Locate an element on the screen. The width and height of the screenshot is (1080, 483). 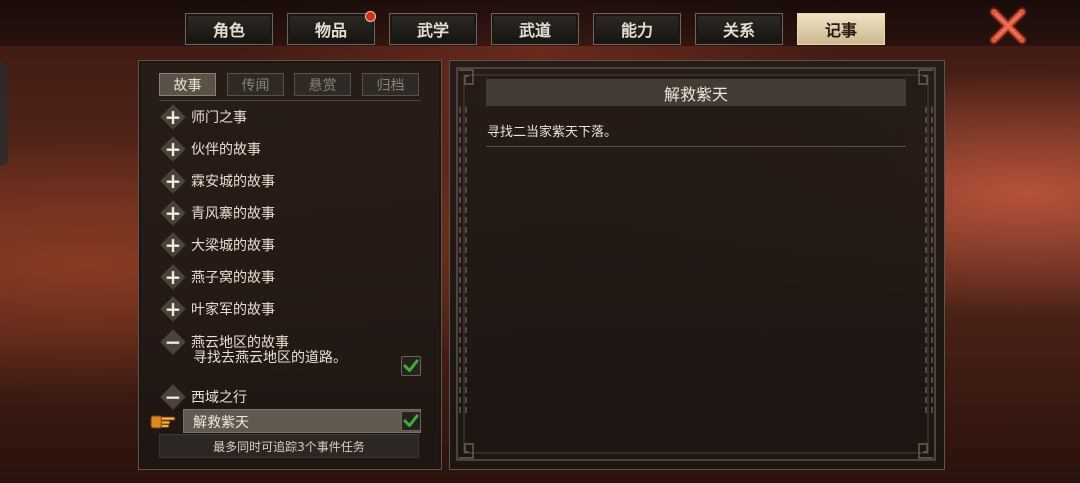
subtab-label: 传闻 is located at coordinates (255, 85).